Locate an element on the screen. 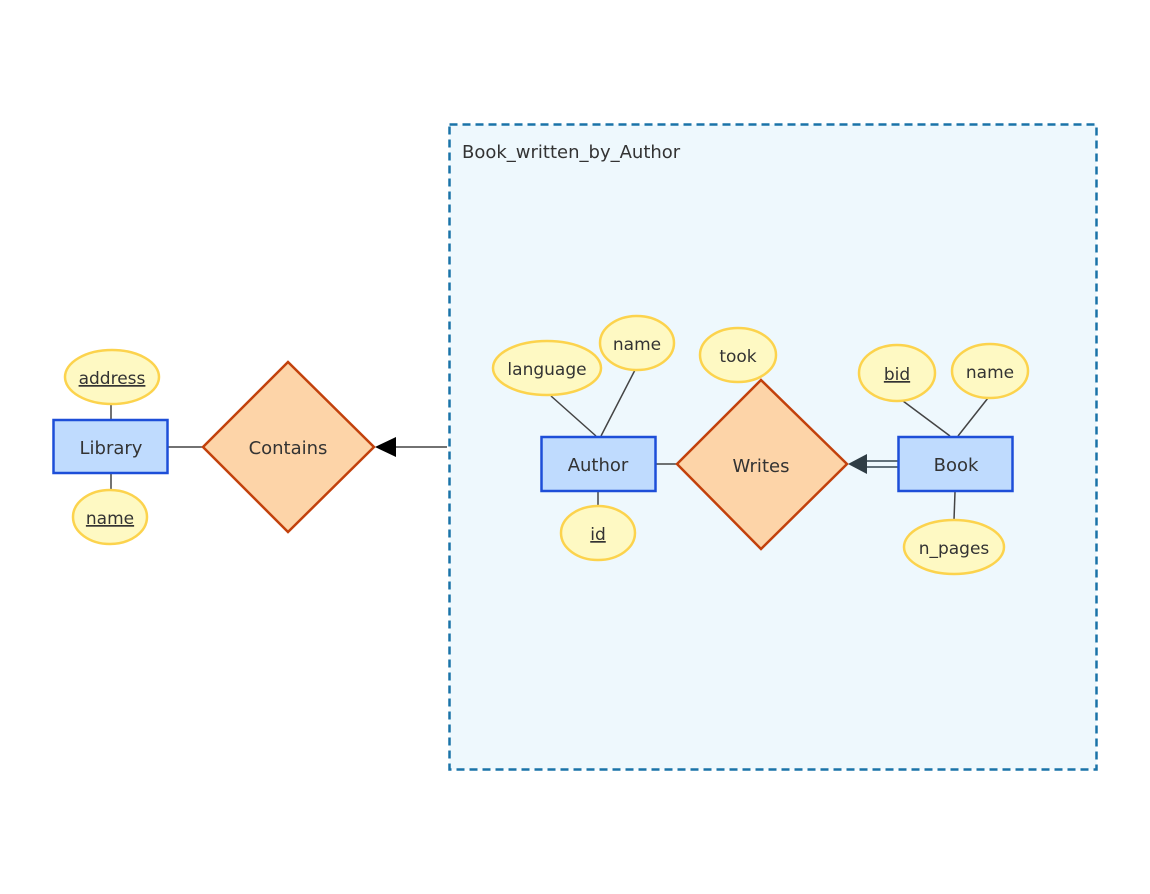  attribute-library-name: name is located at coordinates (110, 517).